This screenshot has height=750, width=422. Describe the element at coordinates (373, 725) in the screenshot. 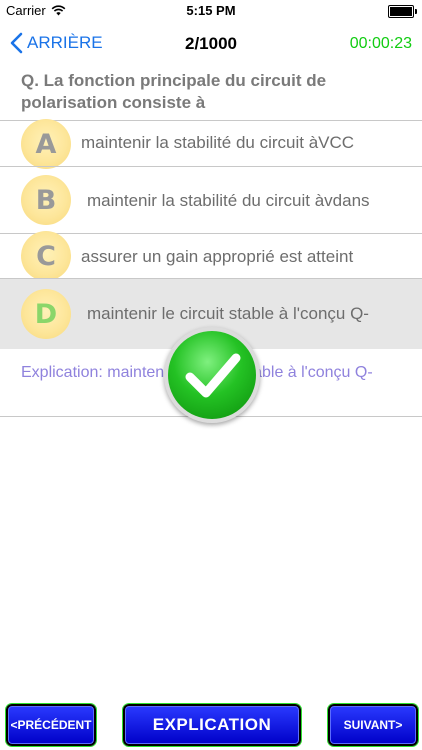

I see `next-button: SUIVANT>` at that location.